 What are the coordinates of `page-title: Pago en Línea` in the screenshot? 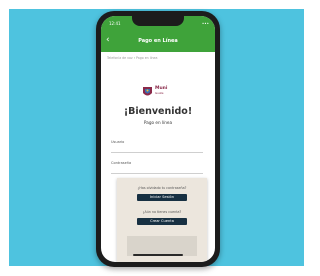 It's located at (158, 41).